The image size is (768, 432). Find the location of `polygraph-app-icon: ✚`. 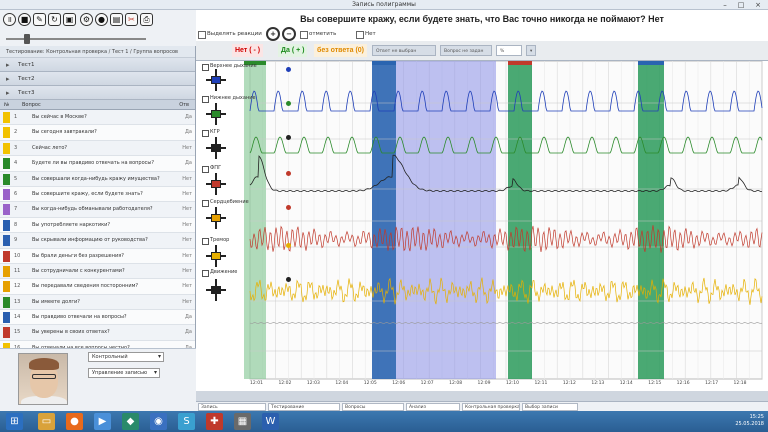

polygraph-app-icon: ✚ is located at coordinates (214, 421).